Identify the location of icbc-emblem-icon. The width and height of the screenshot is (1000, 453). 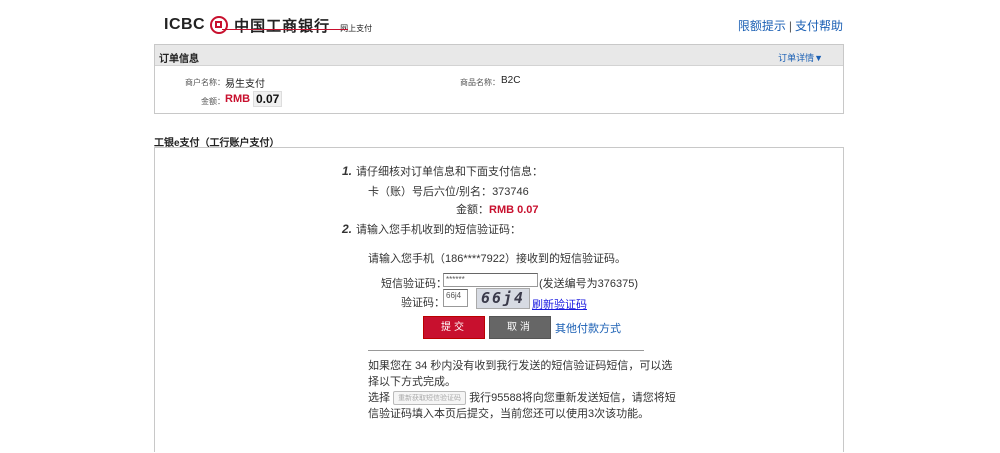
(219, 25).